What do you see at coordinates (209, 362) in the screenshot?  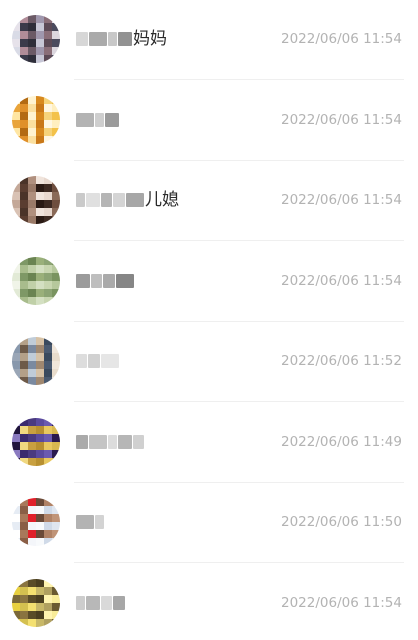 I see `chat-list-item: 2022/06/06 11:52` at bounding box center [209, 362].